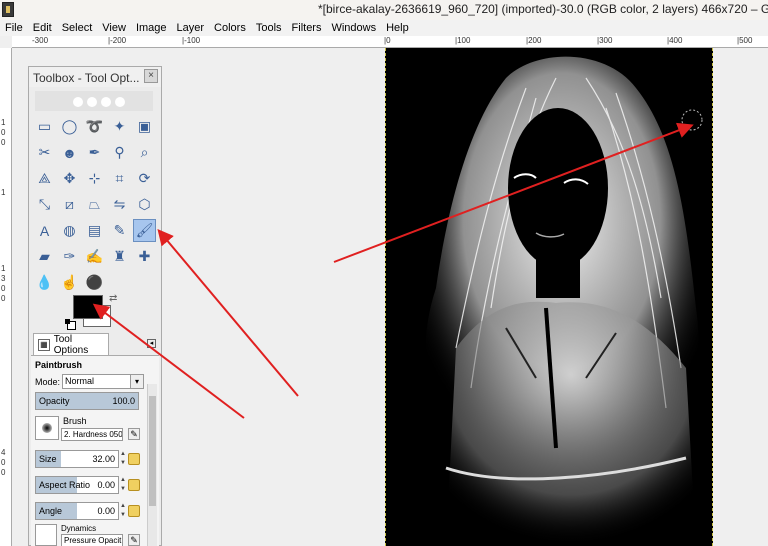 This screenshot has height=546, width=768. What do you see at coordinates (70, 324) in the screenshot?
I see `reset-colors-icon` at bounding box center [70, 324].